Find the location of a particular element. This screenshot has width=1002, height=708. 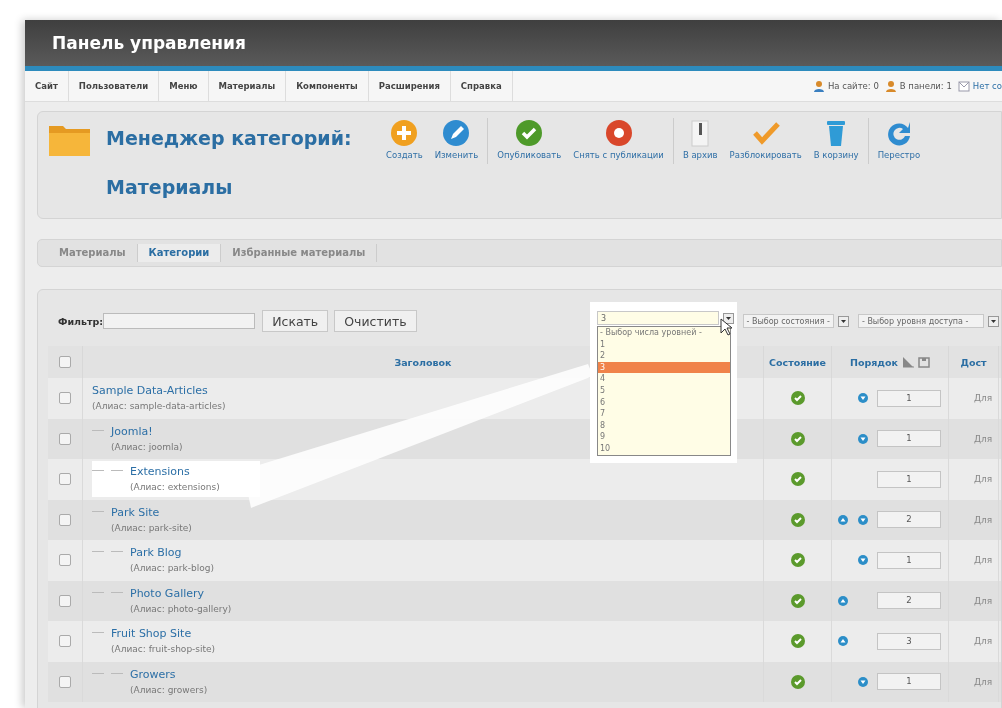

alias-text: (Алиас: extensions) is located at coordinates (175, 488).